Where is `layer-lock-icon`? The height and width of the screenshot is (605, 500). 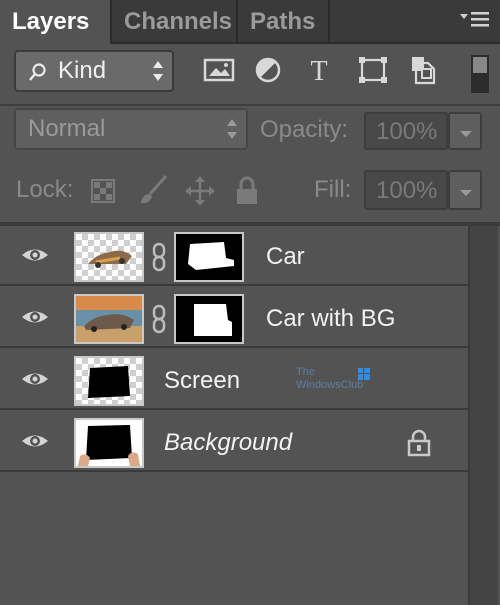
layer-lock-icon is located at coordinates (419, 443).